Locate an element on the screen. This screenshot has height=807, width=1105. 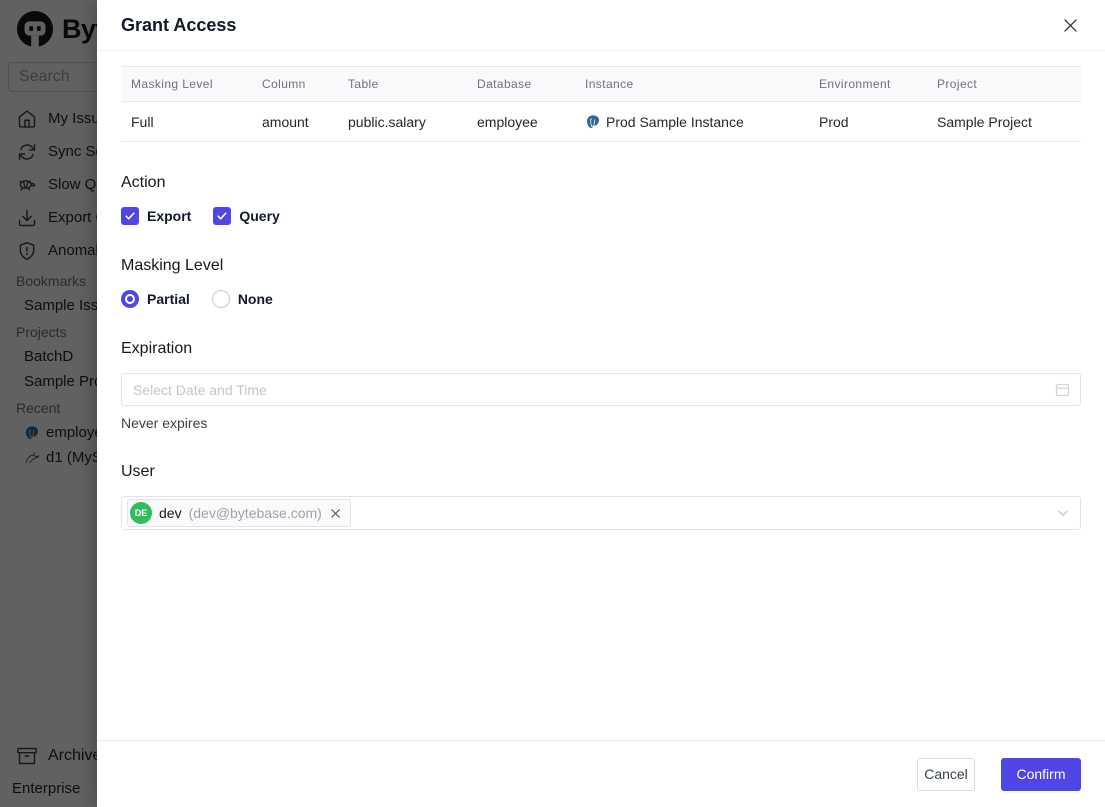
col-header-masking-level: Masking Level is located at coordinates (172, 84).